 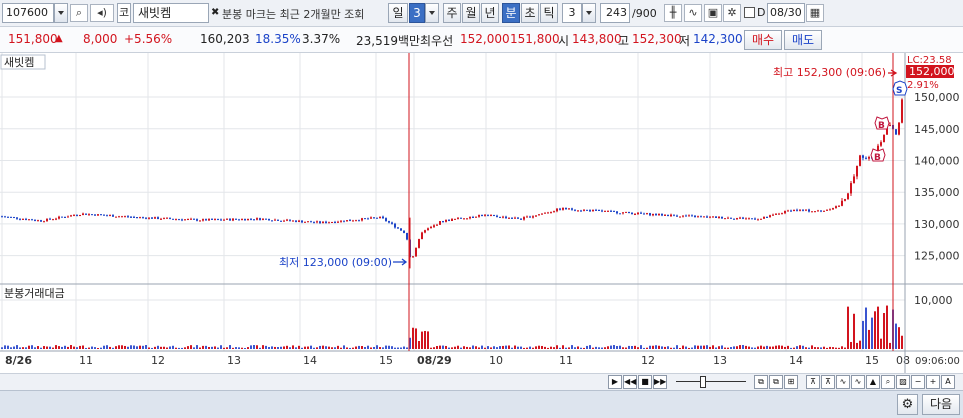 I want to click on buy-button: 매수, so click(x=763, y=40).